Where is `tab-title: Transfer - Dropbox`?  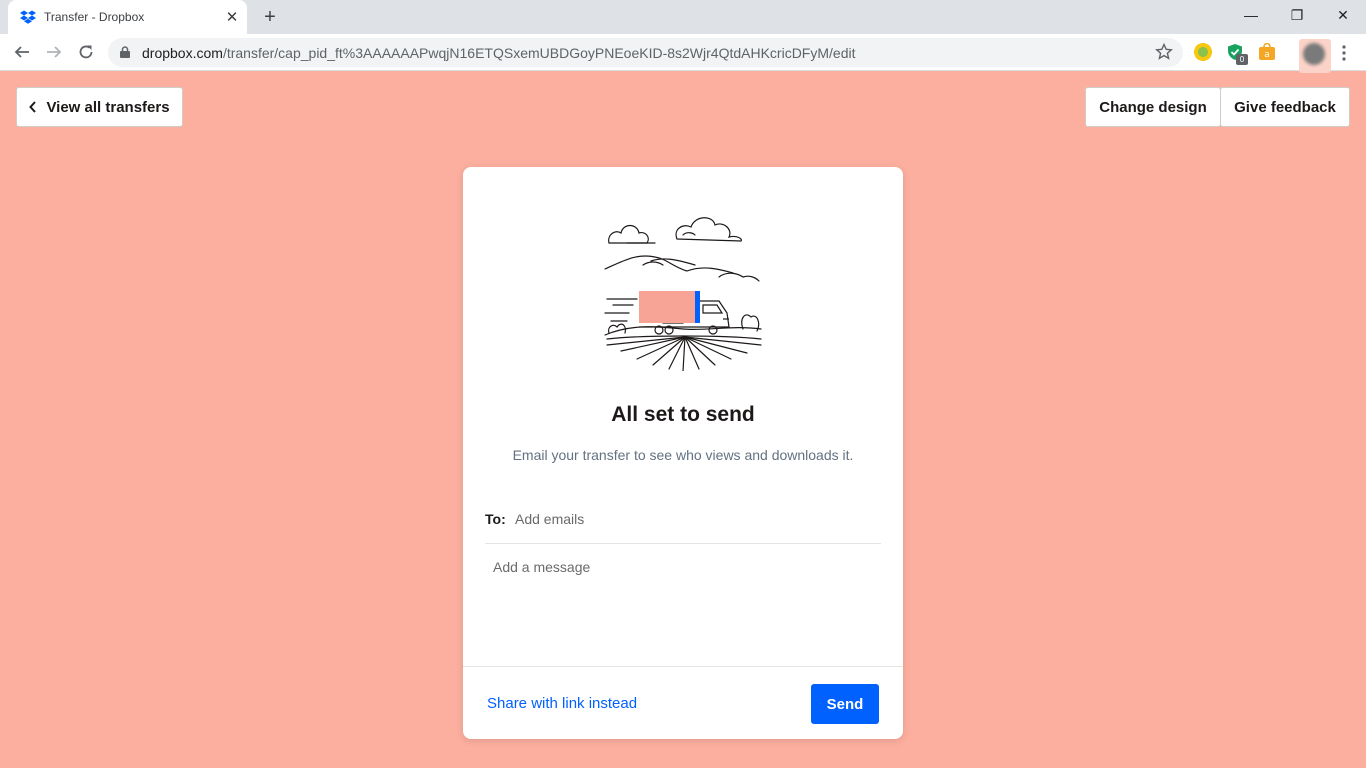 tab-title: Transfer - Dropbox is located at coordinates (94, 17).